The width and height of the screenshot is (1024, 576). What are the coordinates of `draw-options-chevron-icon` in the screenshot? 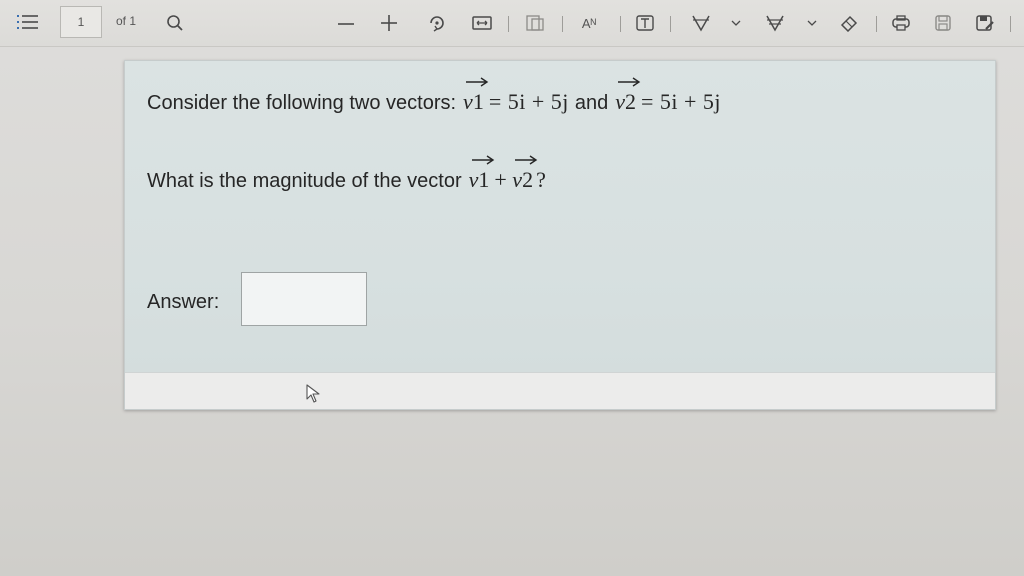 It's located at (736, 23).